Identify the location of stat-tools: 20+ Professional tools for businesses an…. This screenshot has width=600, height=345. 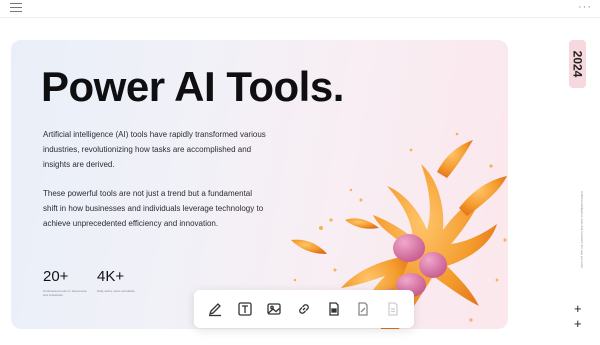
(65, 282).